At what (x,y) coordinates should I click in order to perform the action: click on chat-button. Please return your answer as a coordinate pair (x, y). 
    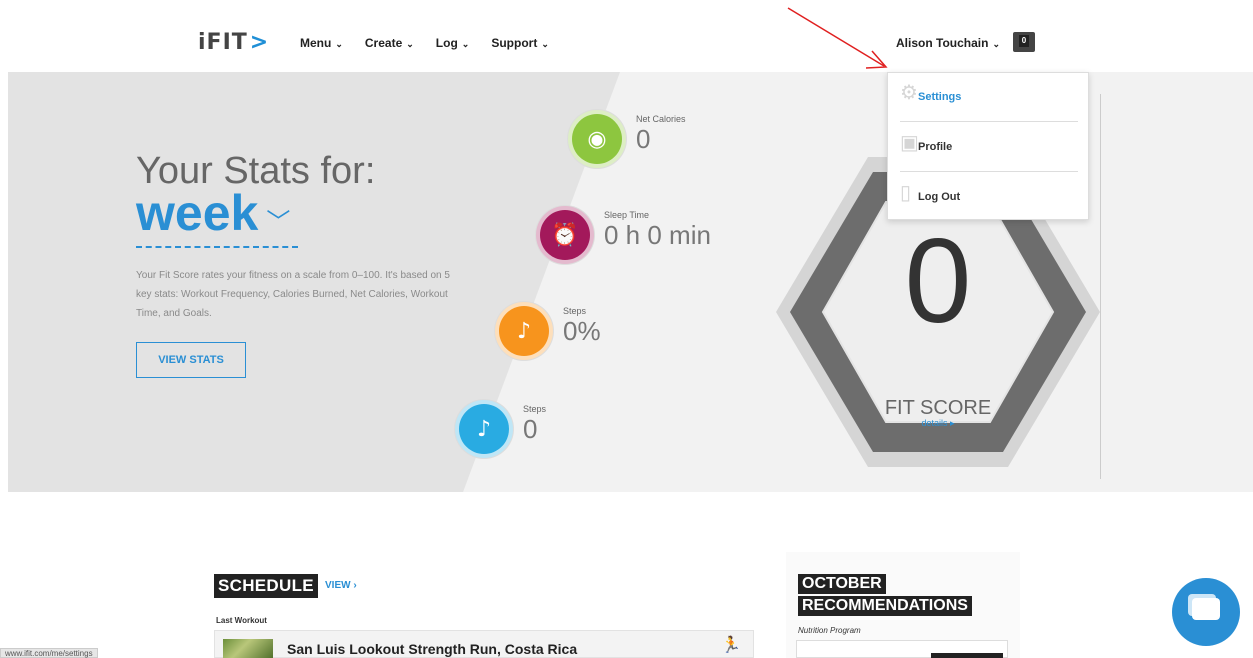
    Looking at the image, I should click on (1206, 612).